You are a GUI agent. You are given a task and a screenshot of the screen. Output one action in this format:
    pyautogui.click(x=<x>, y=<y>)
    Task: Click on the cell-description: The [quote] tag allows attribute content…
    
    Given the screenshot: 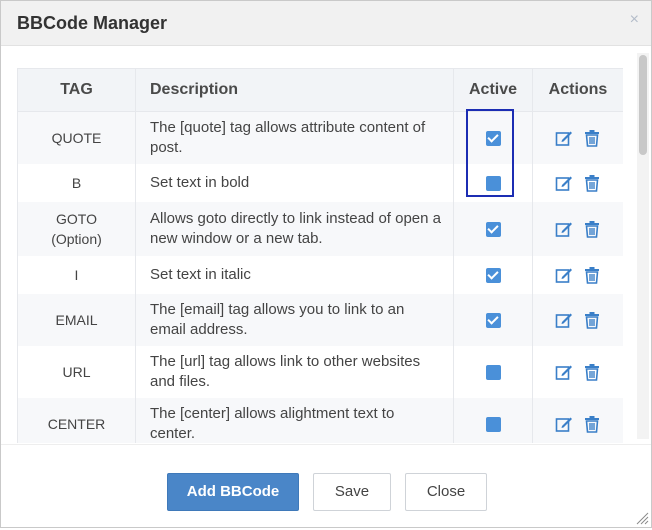 What is the action you would take?
    pyautogui.click(x=294, y=137)
    